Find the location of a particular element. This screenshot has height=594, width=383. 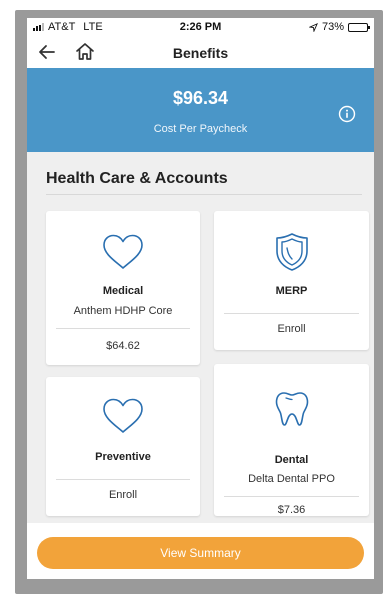

merp-card: MERP Enroll is located at coordinates (291, 280).